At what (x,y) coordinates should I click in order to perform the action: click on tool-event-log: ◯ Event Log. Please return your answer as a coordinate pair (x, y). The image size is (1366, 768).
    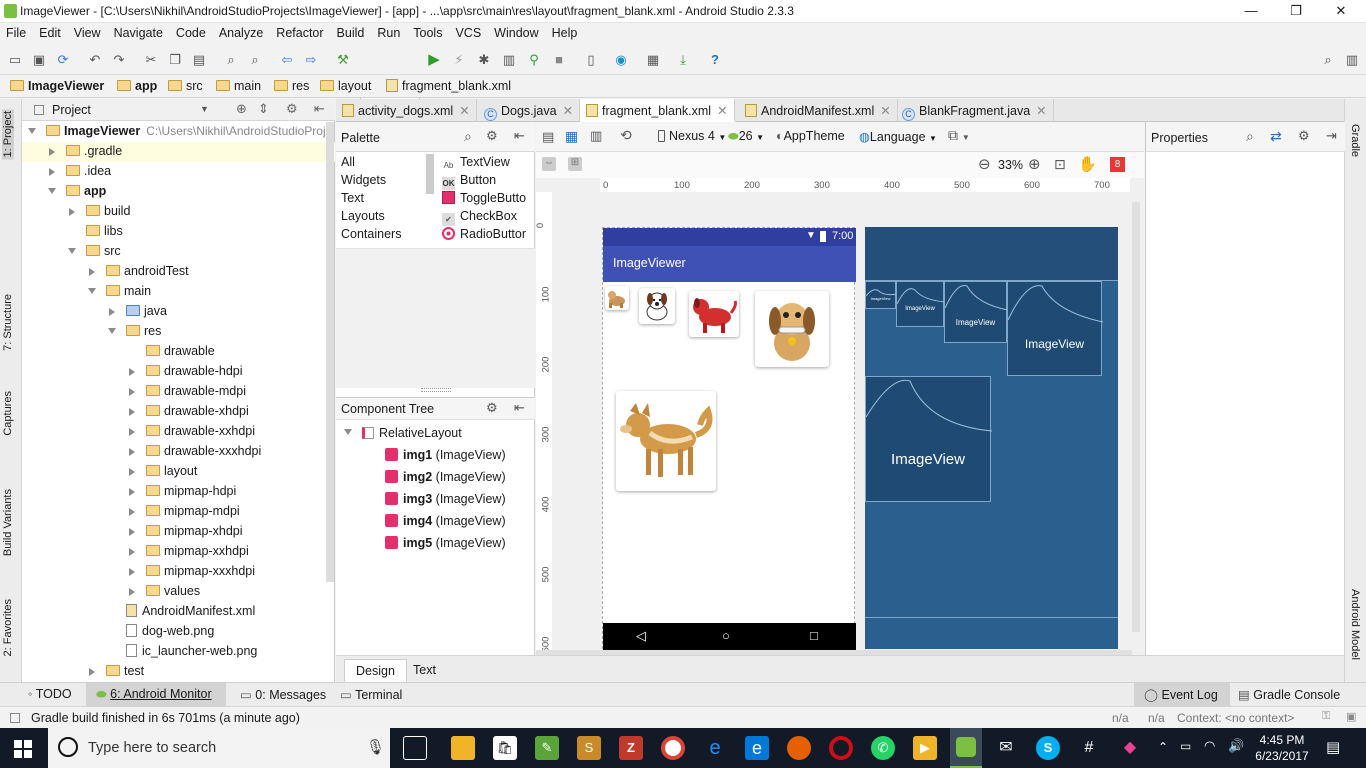
    Looking at the image, I should click on (1182, 695).